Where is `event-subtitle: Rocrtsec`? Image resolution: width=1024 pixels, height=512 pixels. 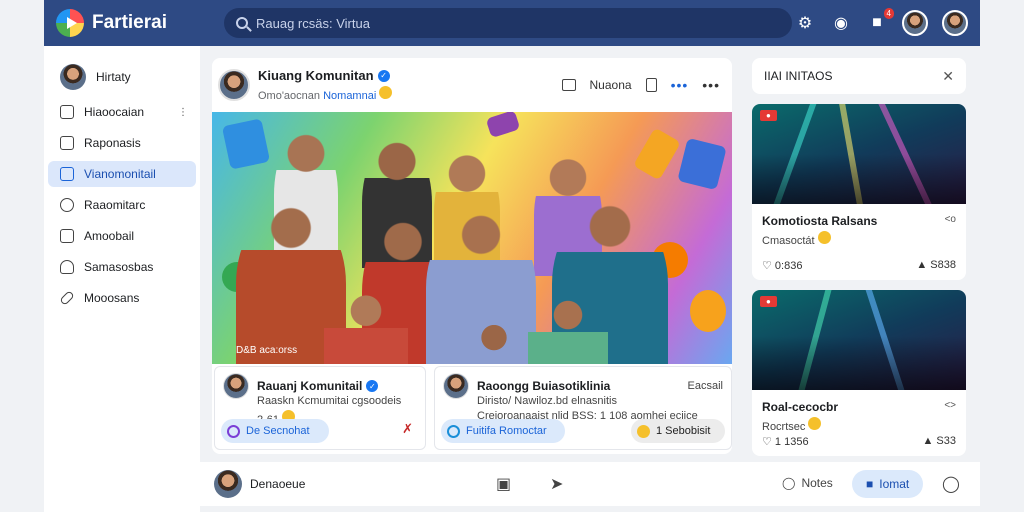
event-subtitle: Rocrtsec is located at coordinates (859, 423).